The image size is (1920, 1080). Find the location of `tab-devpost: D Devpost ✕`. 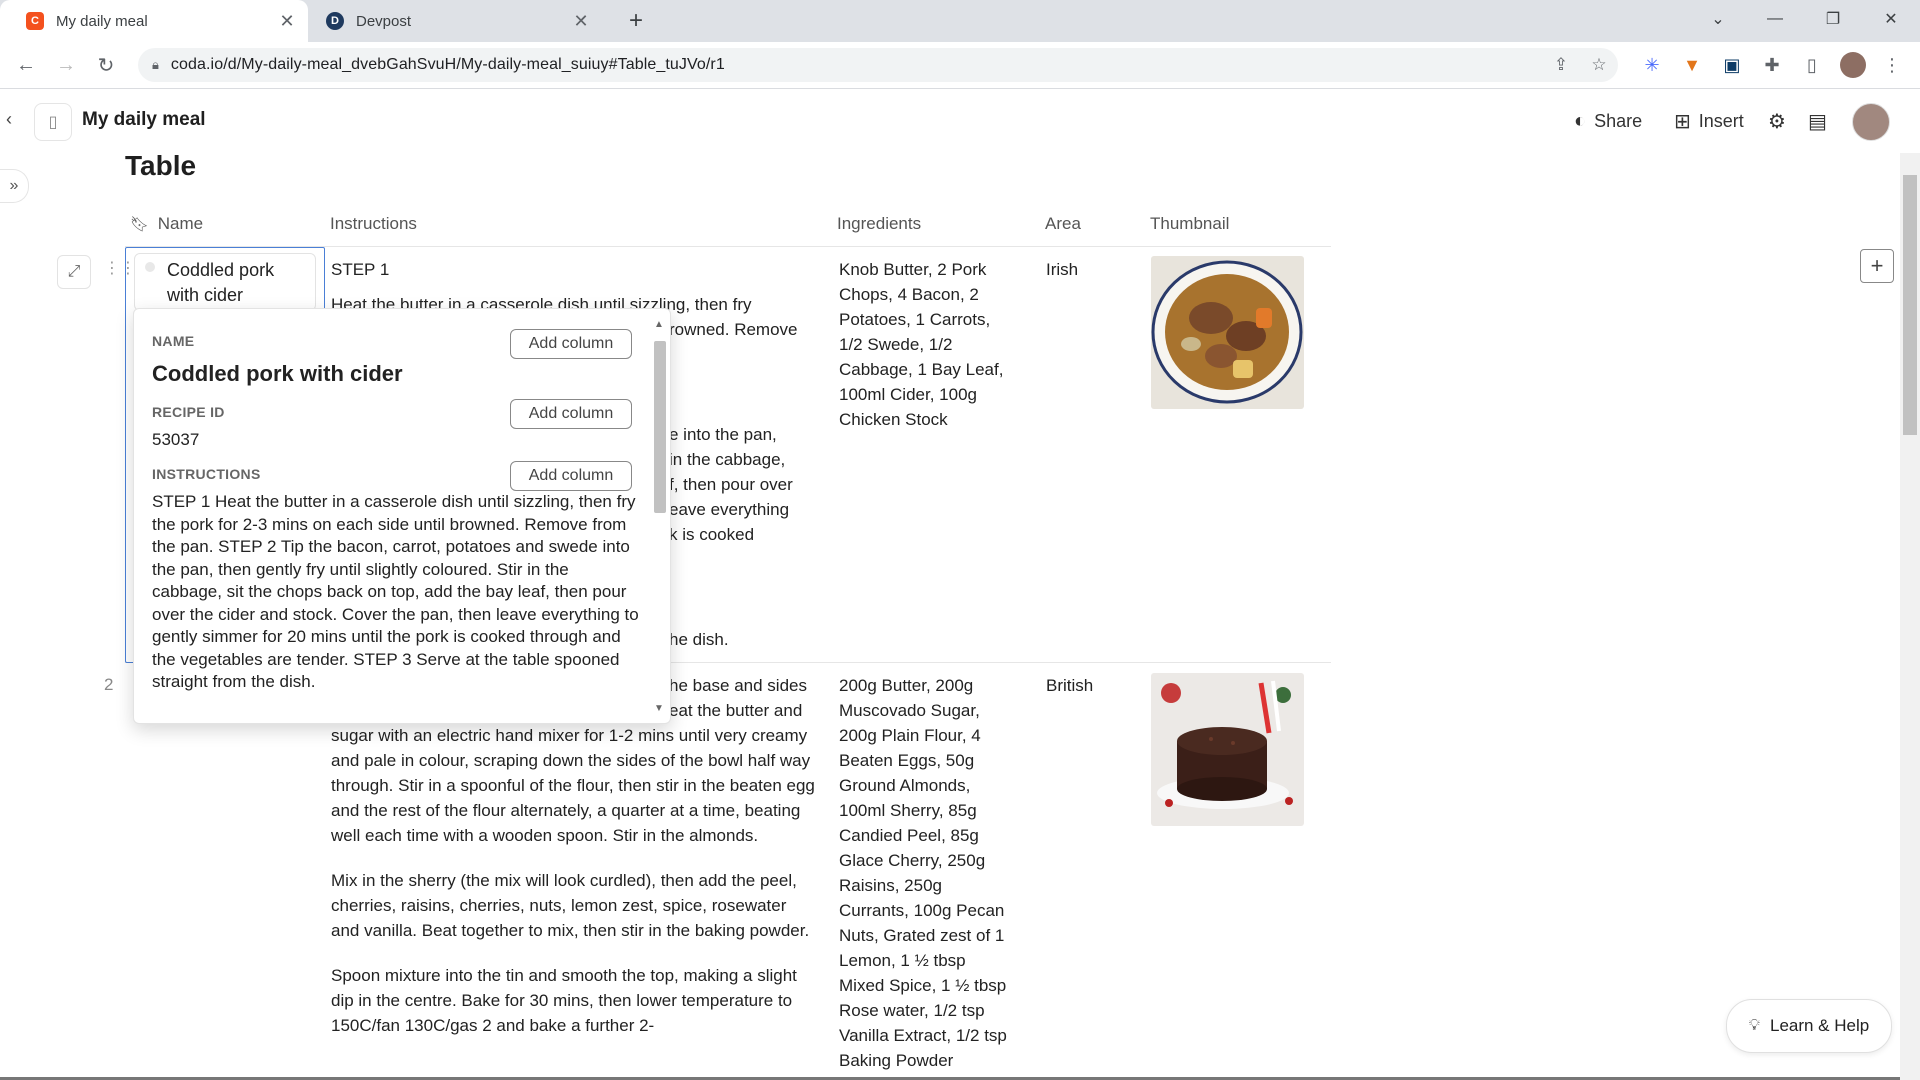

tab-devpost: D Devpost ✕ is located at coordinates (457, 21).